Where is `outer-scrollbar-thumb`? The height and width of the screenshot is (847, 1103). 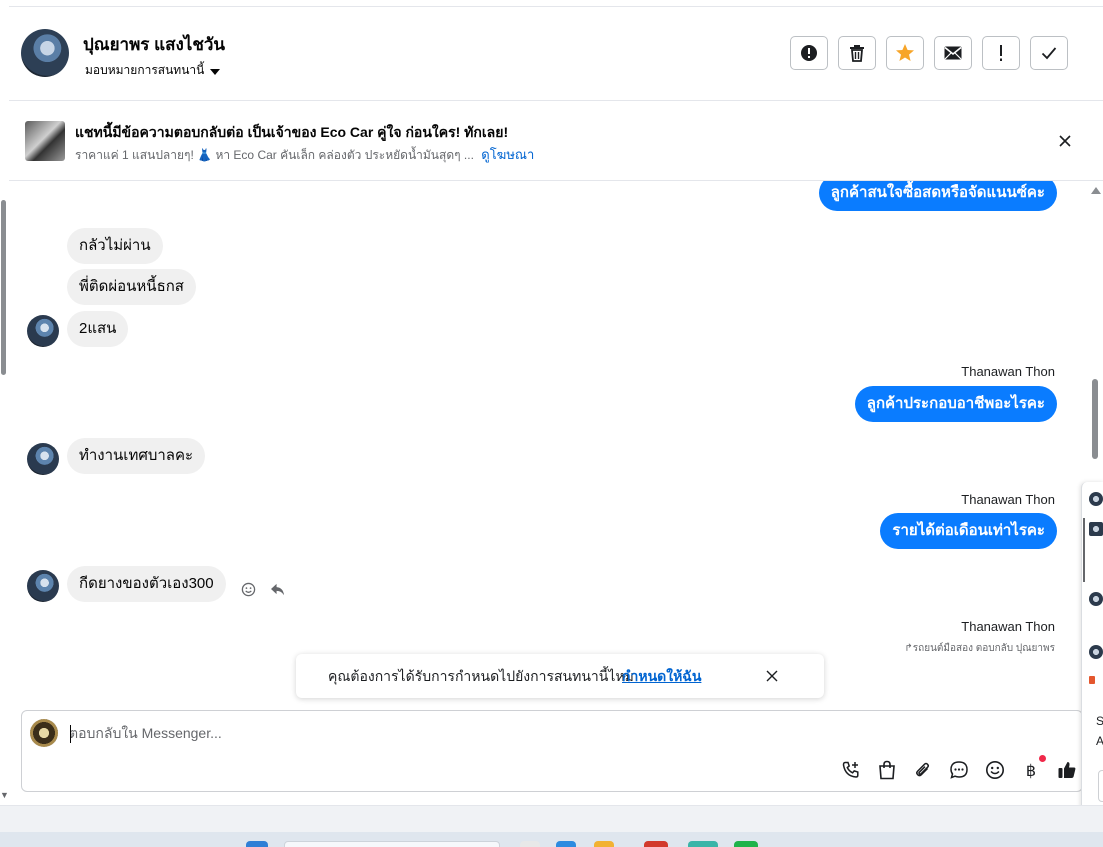 outer-scrollbar-thumb is located at coordinates (3, 287).